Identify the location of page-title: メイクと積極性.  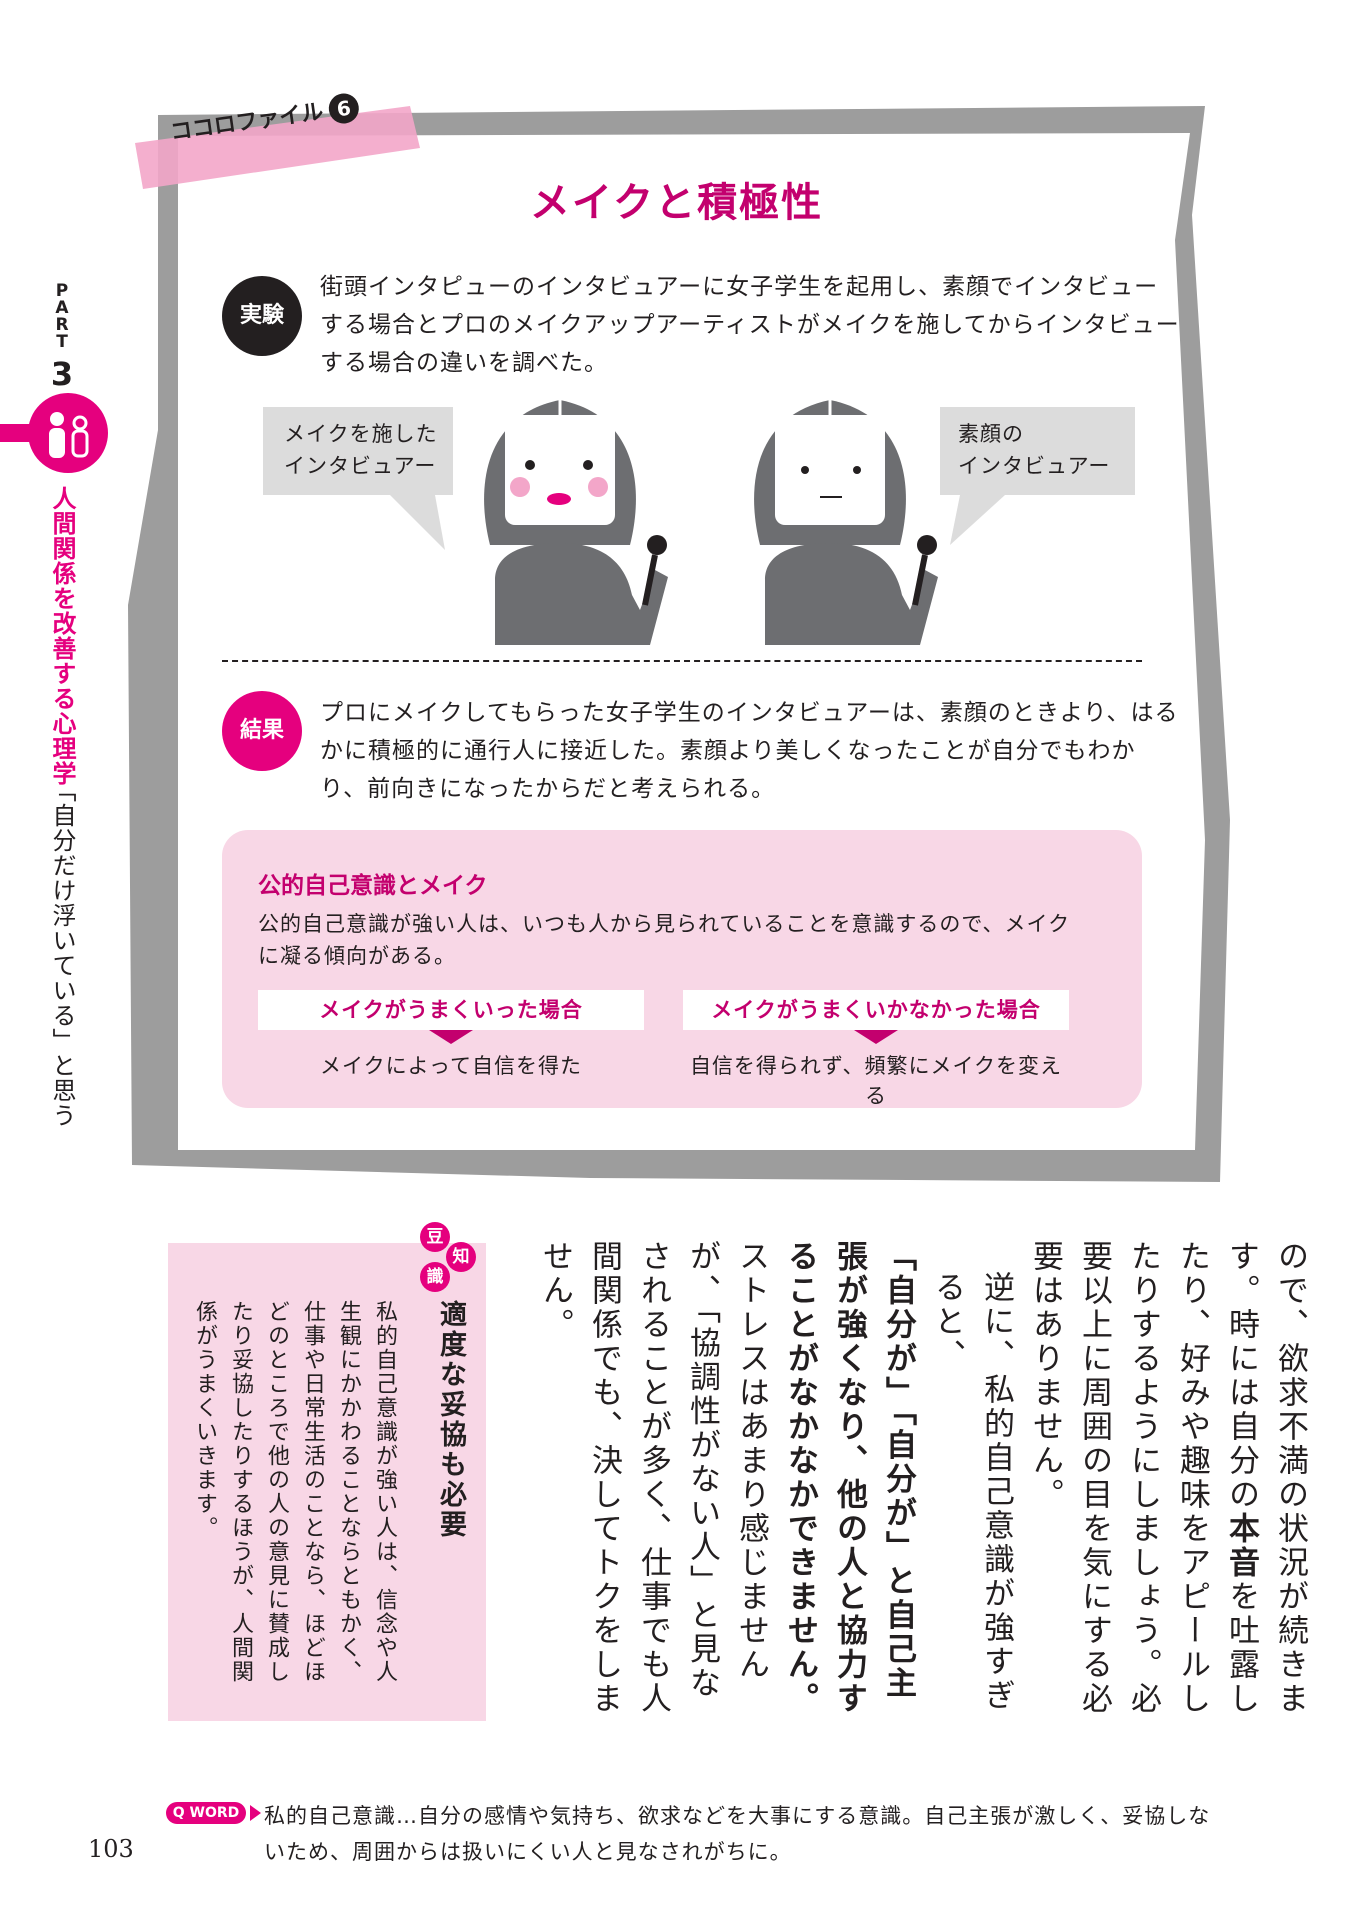
(676, 203).